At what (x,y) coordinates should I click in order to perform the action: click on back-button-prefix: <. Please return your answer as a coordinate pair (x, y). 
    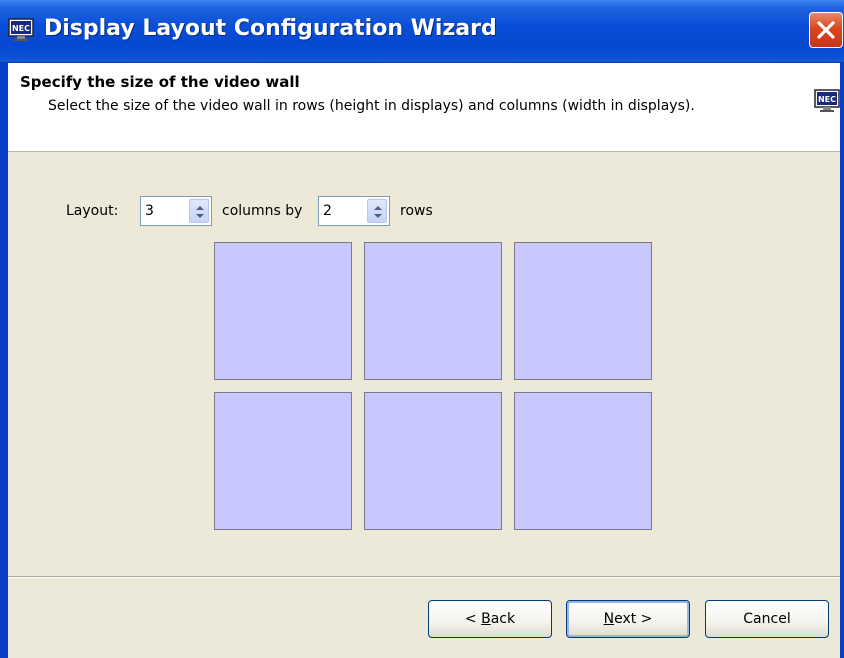
    Looking at the image, I should click on (473, 619).